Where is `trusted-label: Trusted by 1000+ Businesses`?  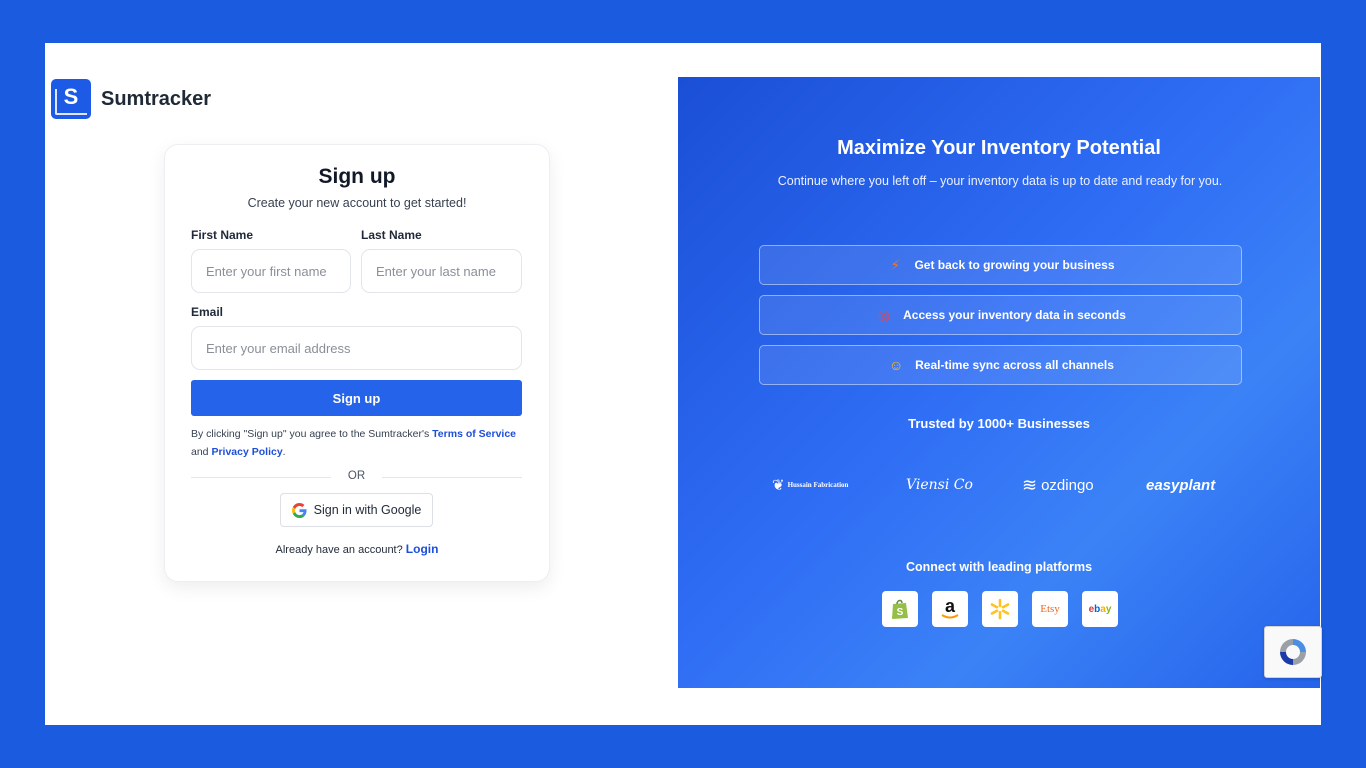
trusted-label: Trusted by 1000+ Businesses is located at coordinates (999, 423).